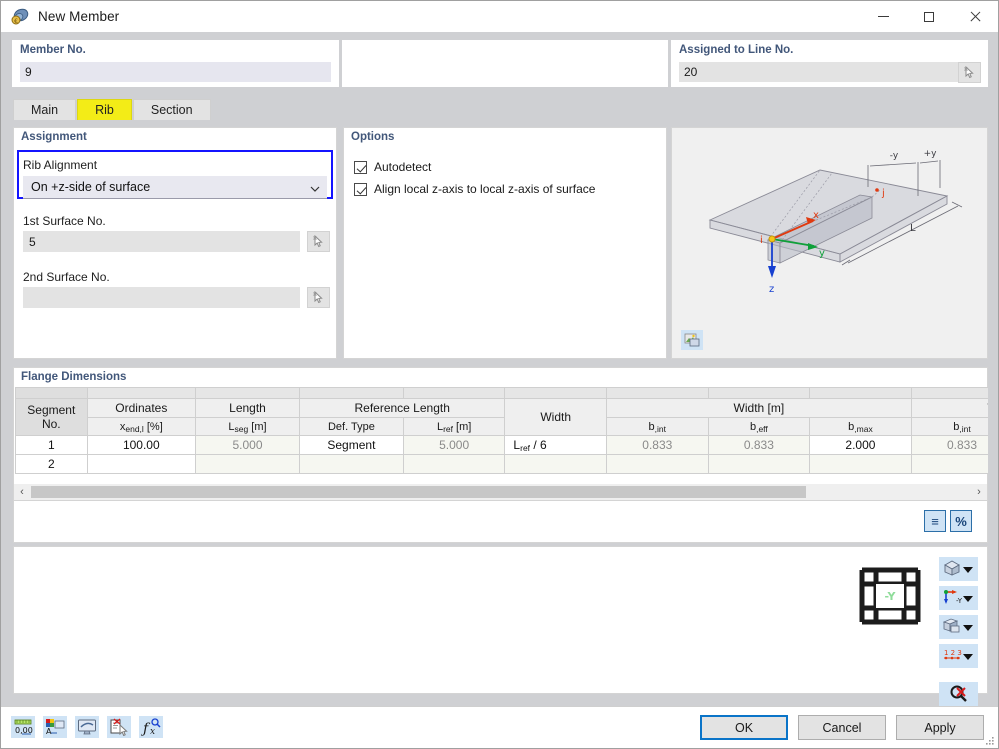  Describe the element at coordinates (979, 491) in the screenshot. I see `chevron-right-icon: ›` at that location.